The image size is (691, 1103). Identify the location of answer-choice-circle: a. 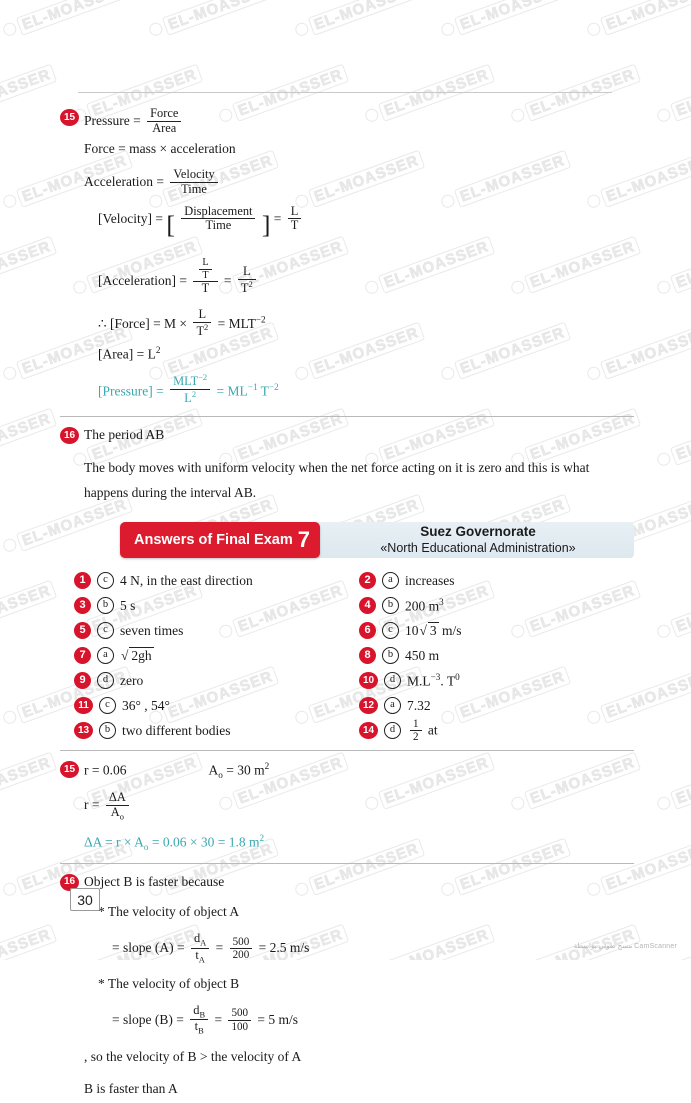
(105, 656).